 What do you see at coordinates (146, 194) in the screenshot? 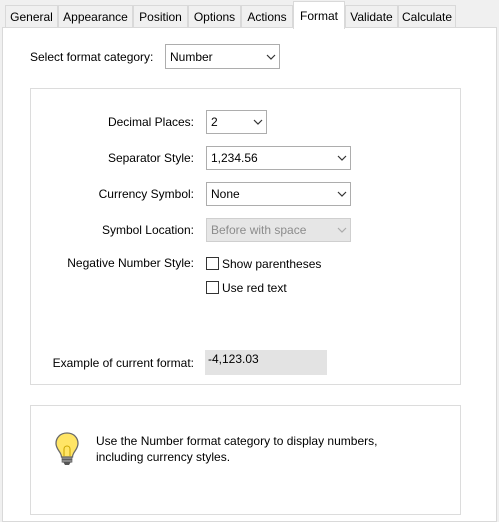
I see `currency-symbol-label: Currency Symbol:` at bounding box center [146, 194].